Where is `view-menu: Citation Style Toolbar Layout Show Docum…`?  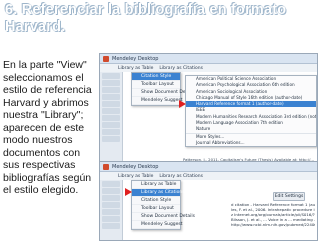
view-menu: Citation Style Toolbar Layout Show Docum… is located at coordinates (163, 89).